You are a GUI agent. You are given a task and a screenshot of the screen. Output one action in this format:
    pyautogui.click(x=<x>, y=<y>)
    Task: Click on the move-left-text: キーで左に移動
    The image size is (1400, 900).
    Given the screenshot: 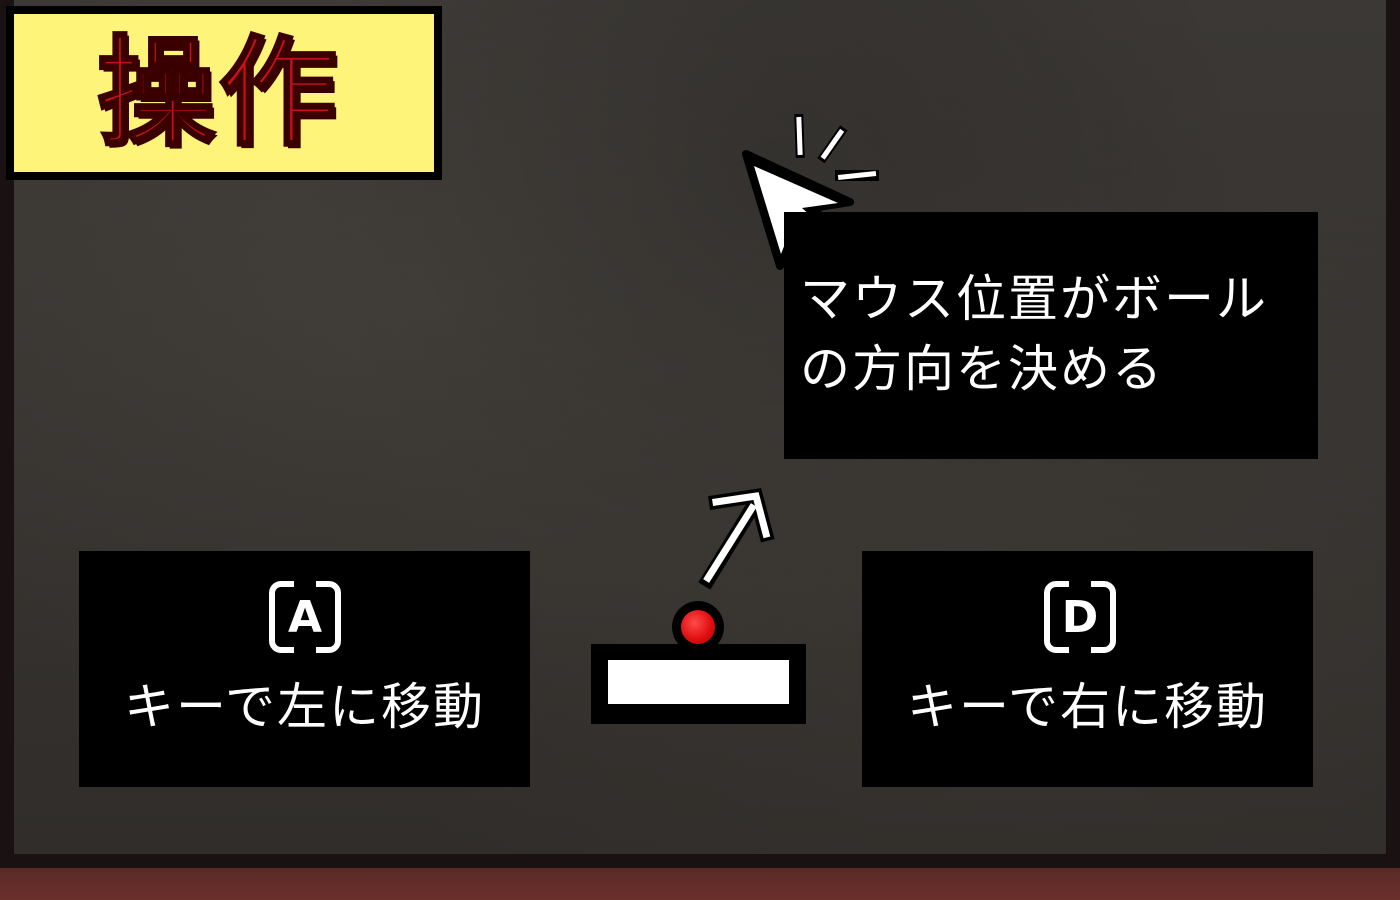 What is the action you would take?
    pyautogui.click(x=304, y=707)
    